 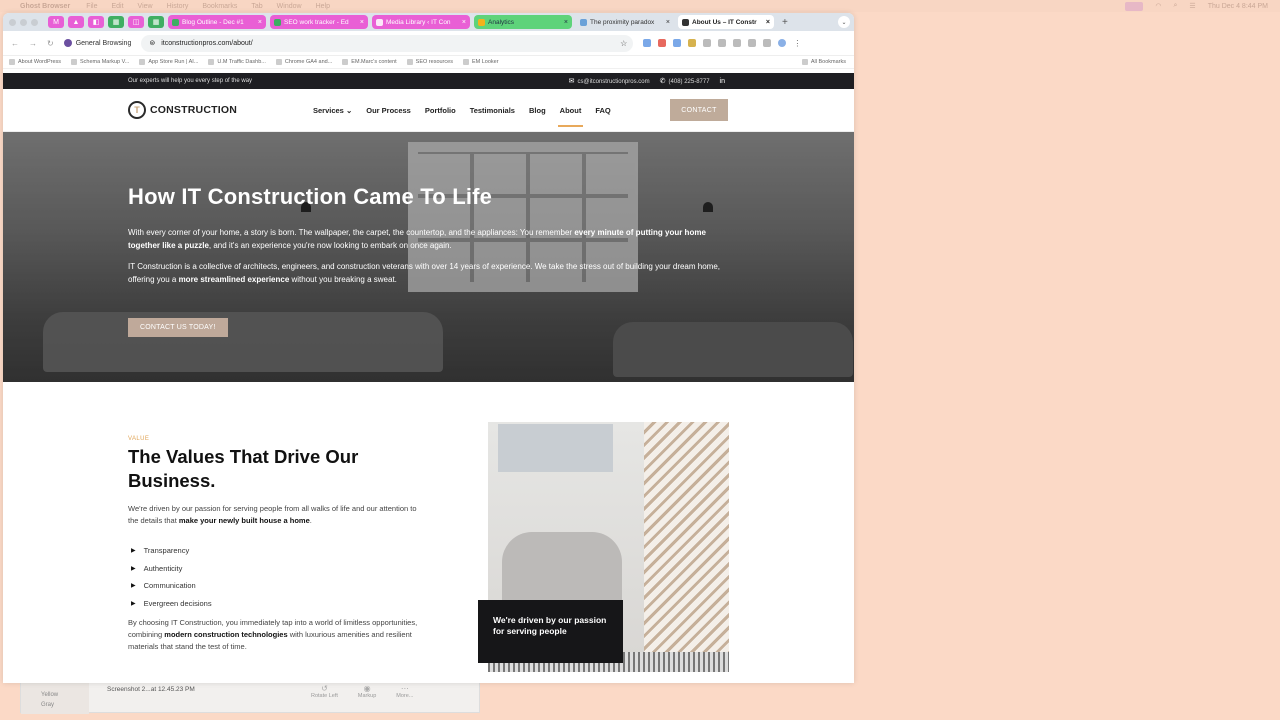 What do you see at coordinates (1192, 6) in the screenshot?
I see `control-center-icon: ☰` at bounding box center [1192, 6].